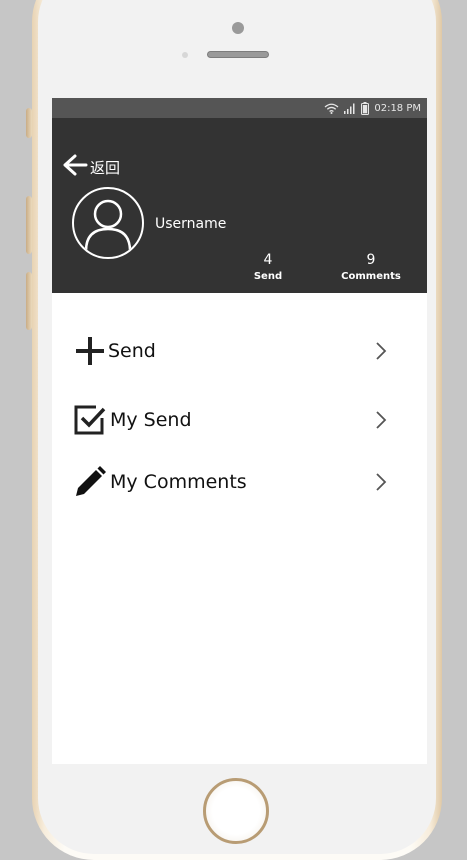 This screenshot has height=860, width=467. What do you see at coordinates (90, 351) in the screenshot?
I see `plus-icon` at bounding box center [90, 351].